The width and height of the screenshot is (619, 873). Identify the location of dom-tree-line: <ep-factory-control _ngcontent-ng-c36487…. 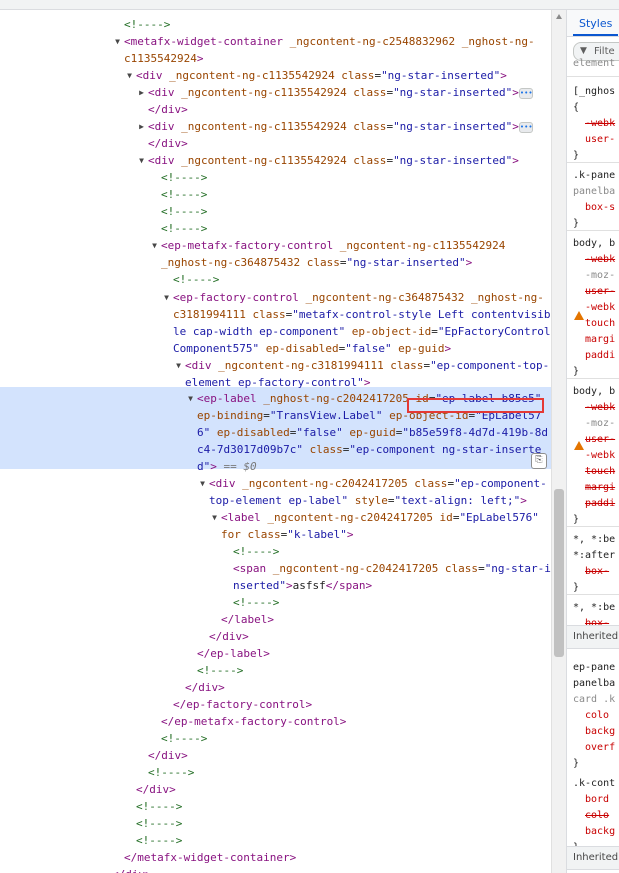
(358, 297).